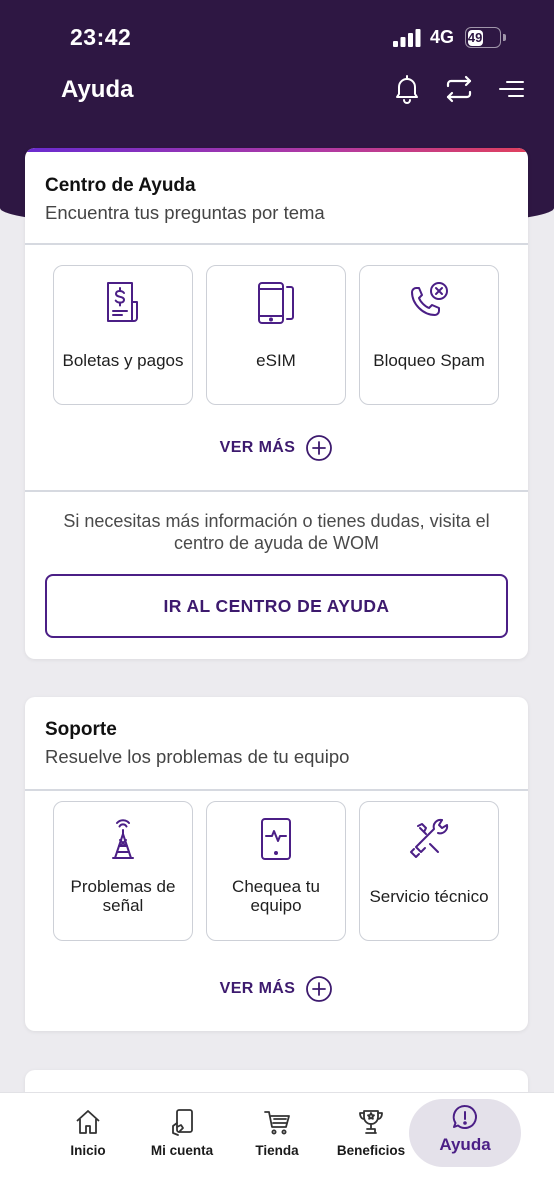 The image size is (554, 1200). What do you see at coordinates (276, 303) in the screenshot?
I see `phone-esim-icon` at bounding box center [276, 303].